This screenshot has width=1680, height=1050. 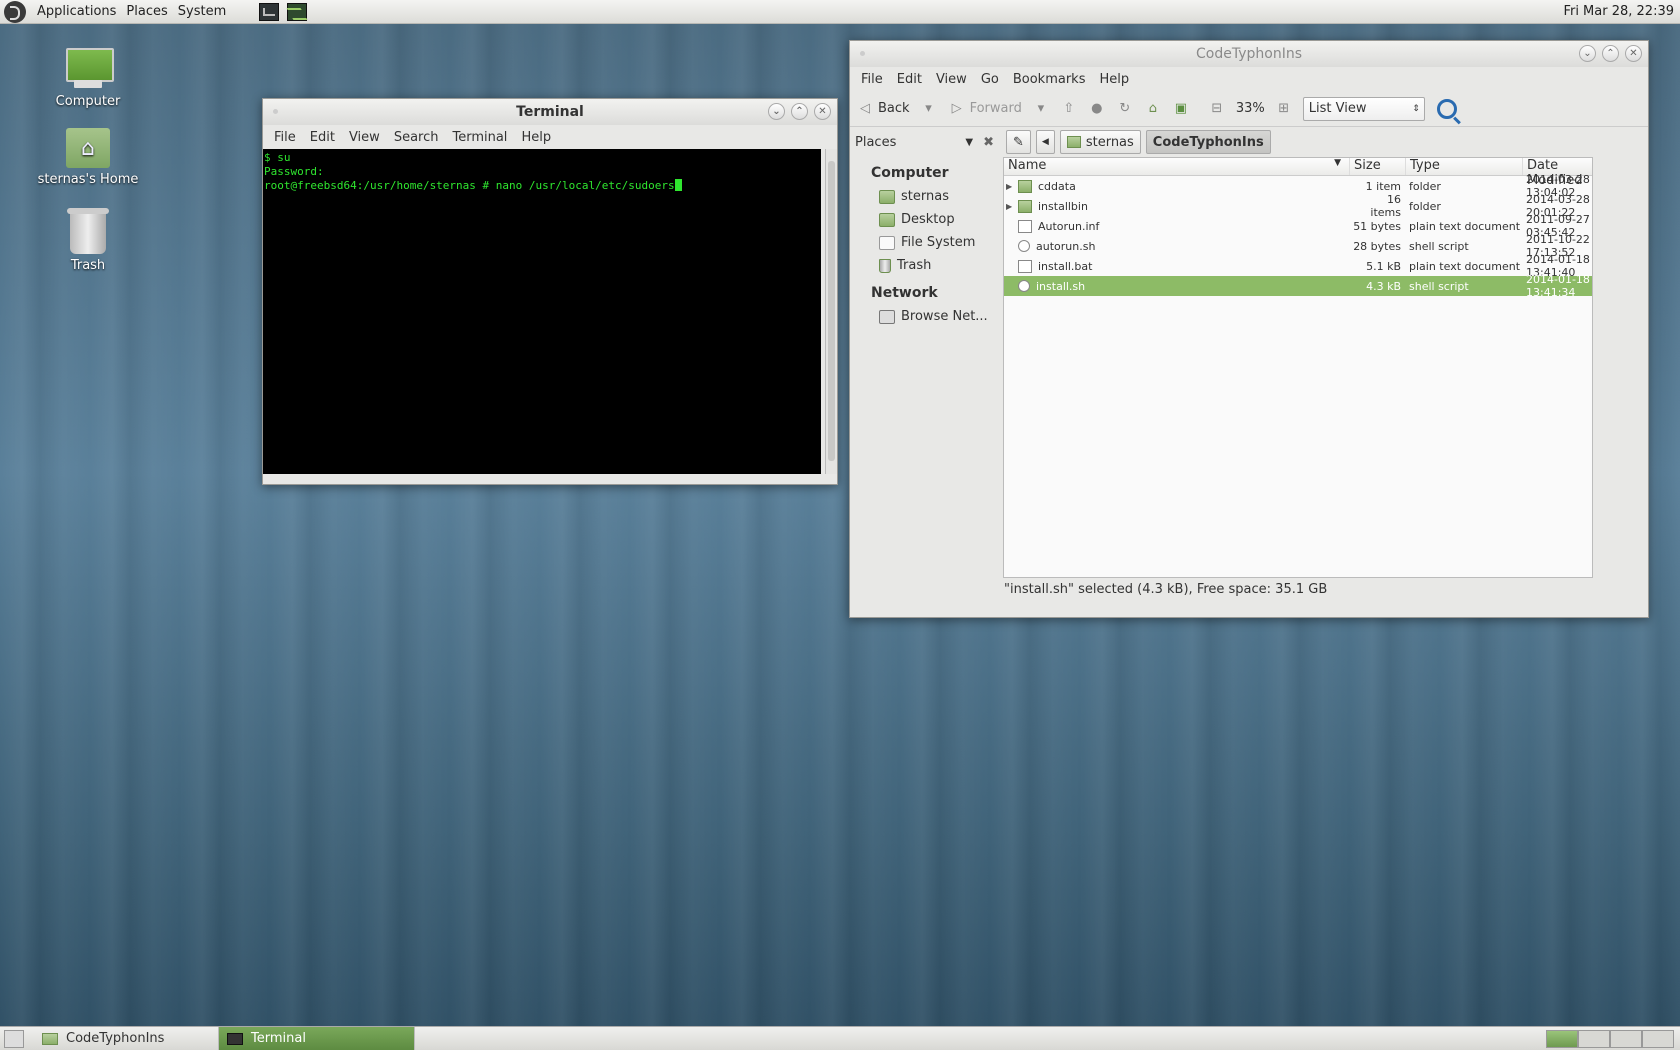 What do you see at coordinates (1045, 142) in the screenshot?
I see `path-scroll-left-button: ◀` at bounding box center [1045, 142].